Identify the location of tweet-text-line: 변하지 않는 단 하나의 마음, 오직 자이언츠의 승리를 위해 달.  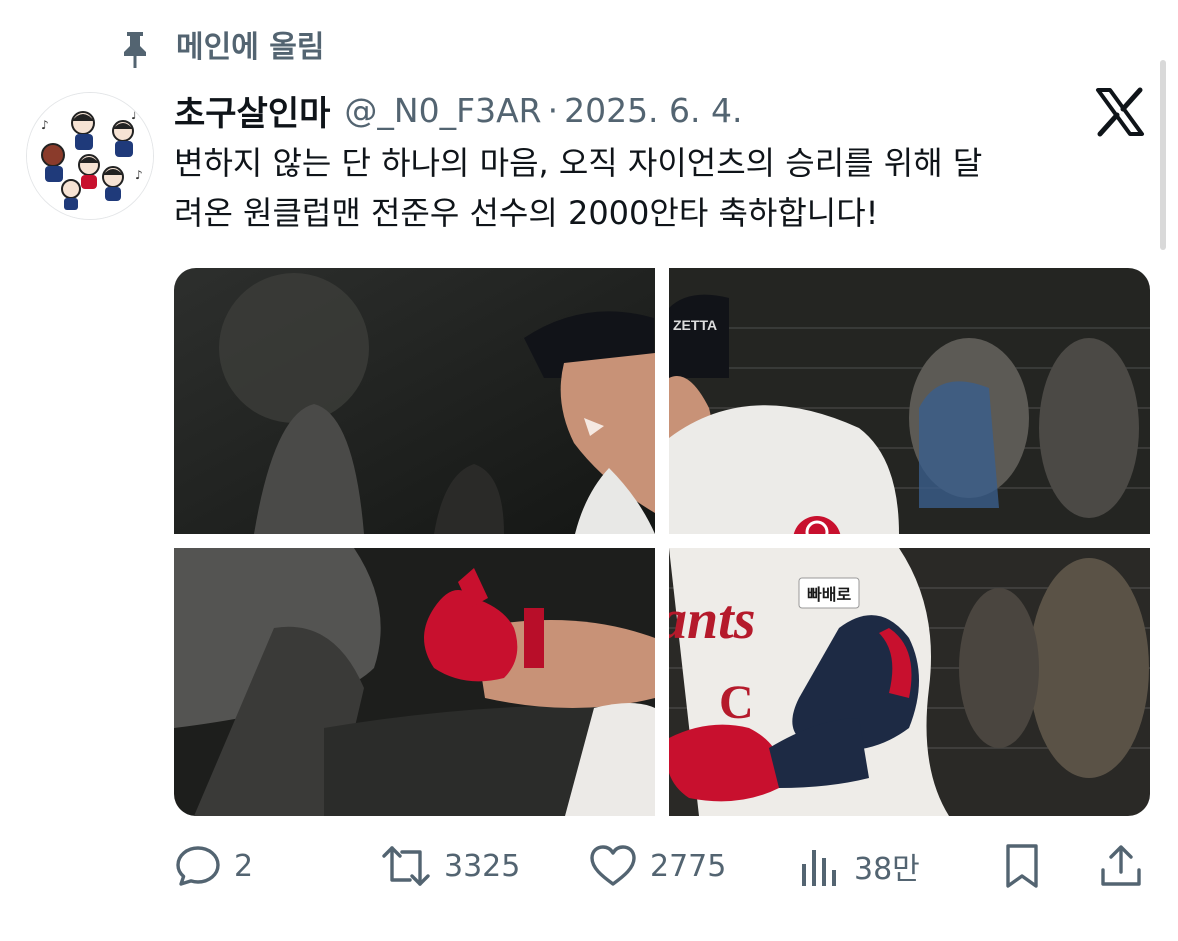
(578, 163).